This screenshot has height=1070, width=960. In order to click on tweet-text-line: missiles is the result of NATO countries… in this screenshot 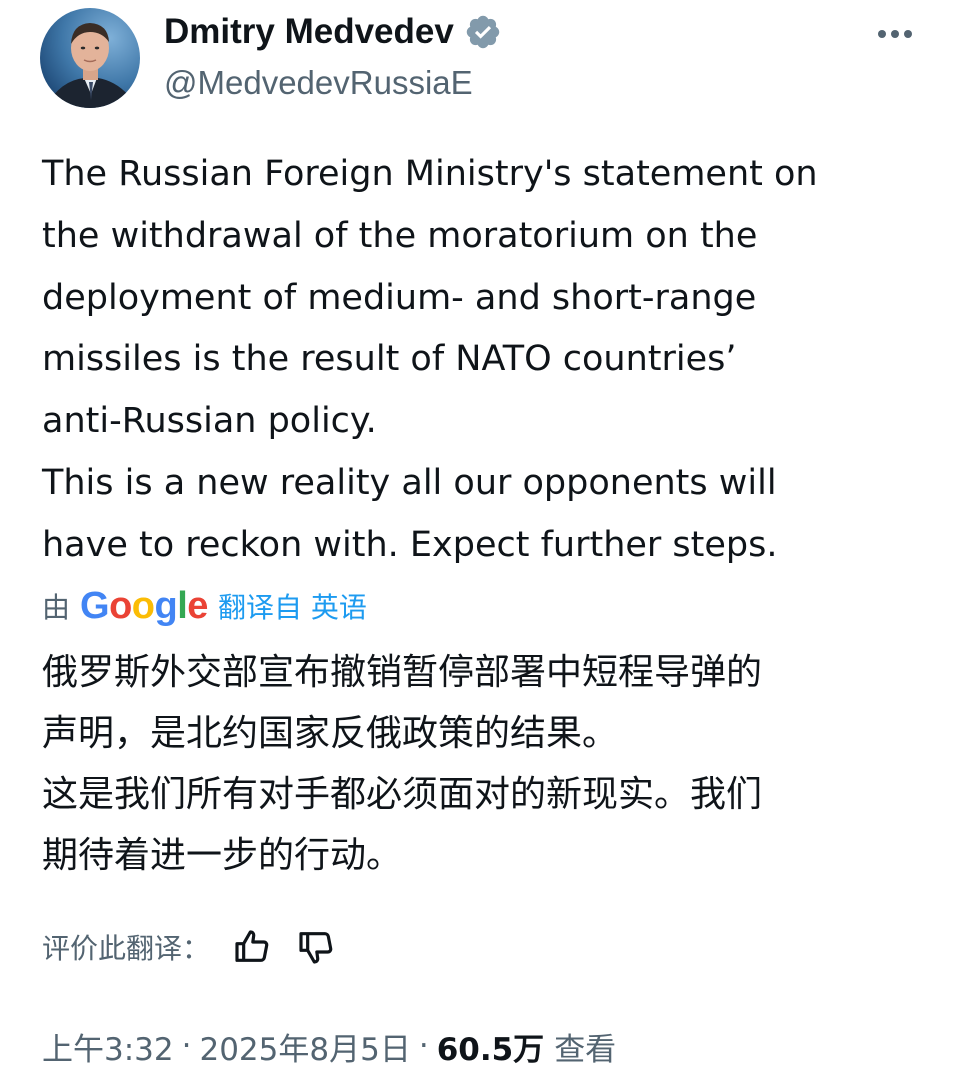, I will do `click(389, 359)`.